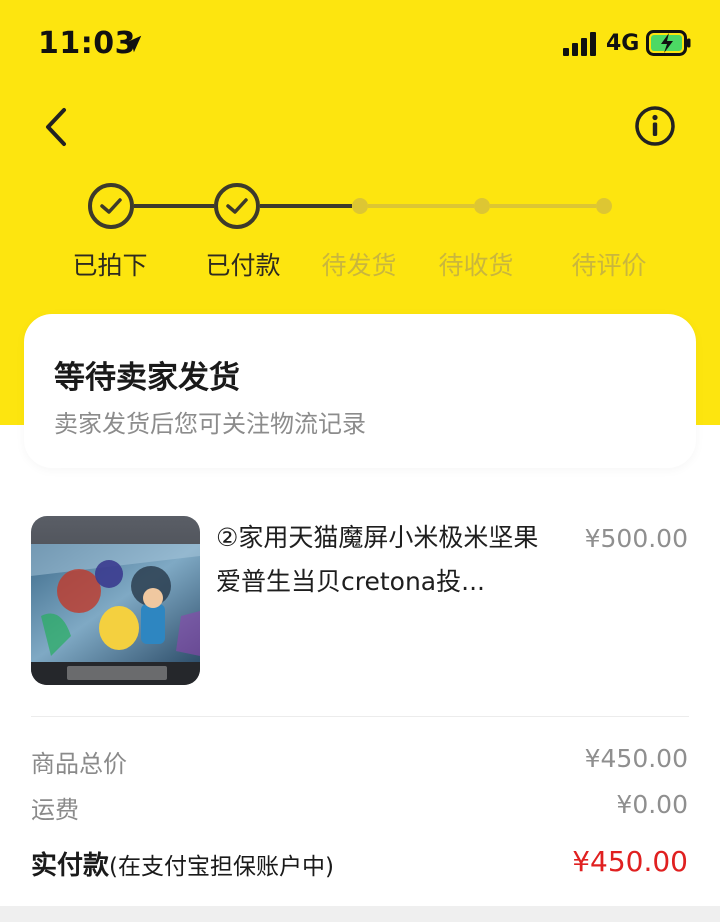 This screenshot has height=922, width=720. I want to click on status-bar: 11:03 4G, so click(360, 44).